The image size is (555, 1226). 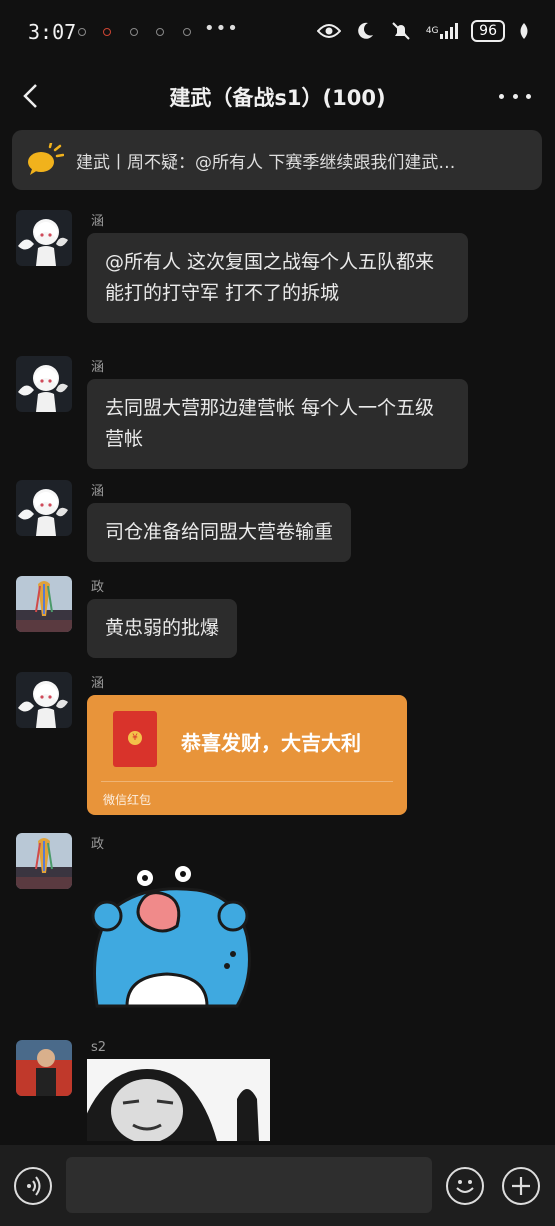 I want to click on red-packet-card: ¥ 恭喜发财，大吉大利 微信红包, so click(x=247, y=755).